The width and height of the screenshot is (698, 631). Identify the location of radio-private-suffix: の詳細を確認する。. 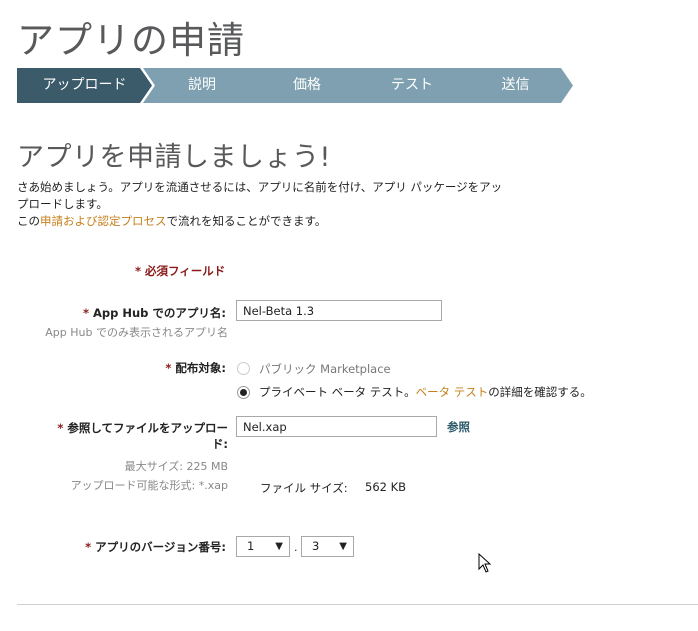
(540, 392).